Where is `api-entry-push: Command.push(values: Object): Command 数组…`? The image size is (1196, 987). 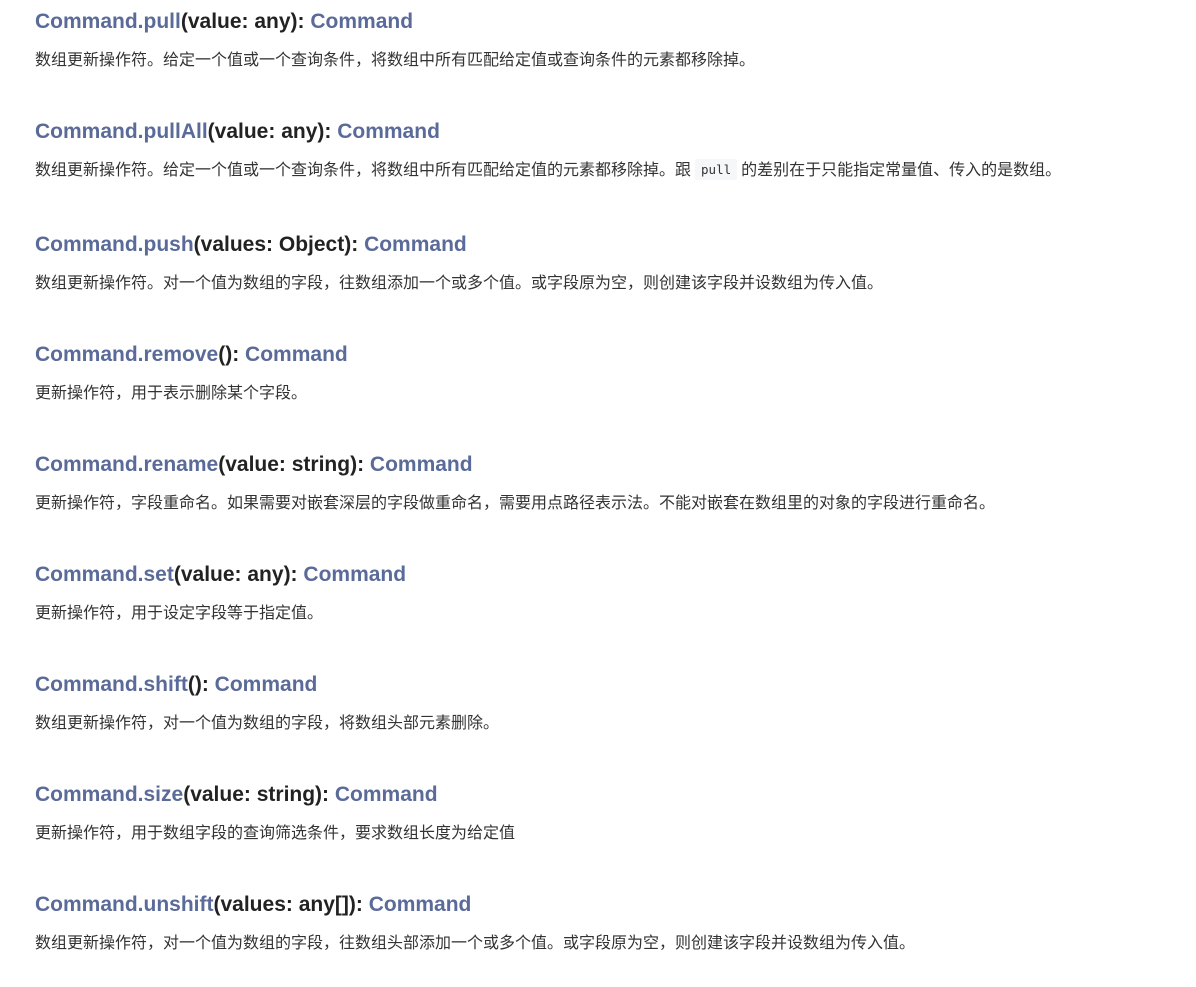
api-entry-push: Command.push(values: Object): Command 数组… is located at coordinates (610, 263).